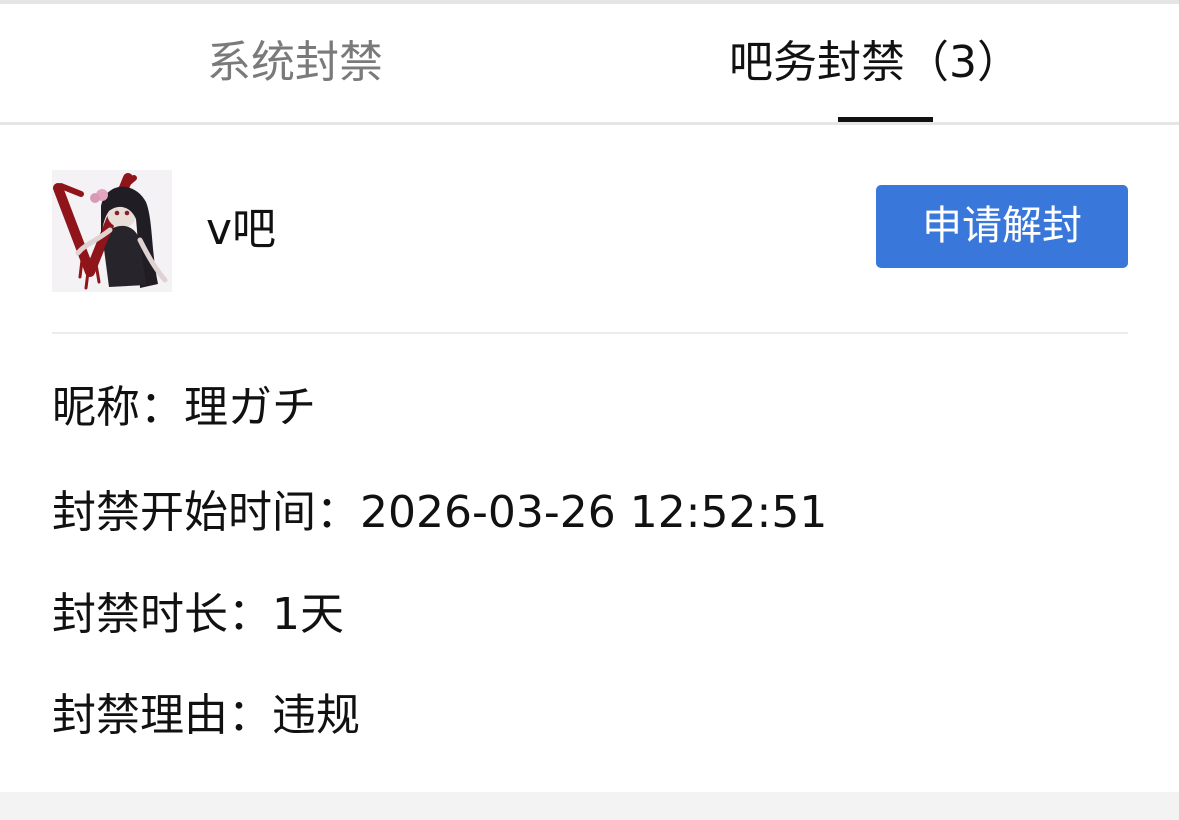 The width and height of the screenshot is (1179, 820). I want to click on forum-name: v吧, so click(241, 230).